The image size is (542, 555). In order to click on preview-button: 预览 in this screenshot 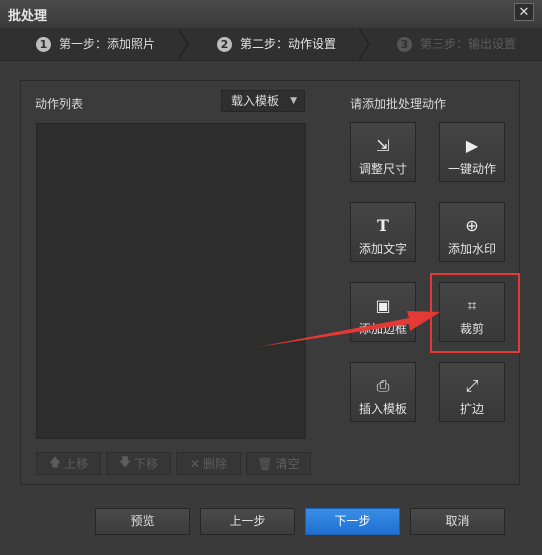, I will do `click(142, 521)`.